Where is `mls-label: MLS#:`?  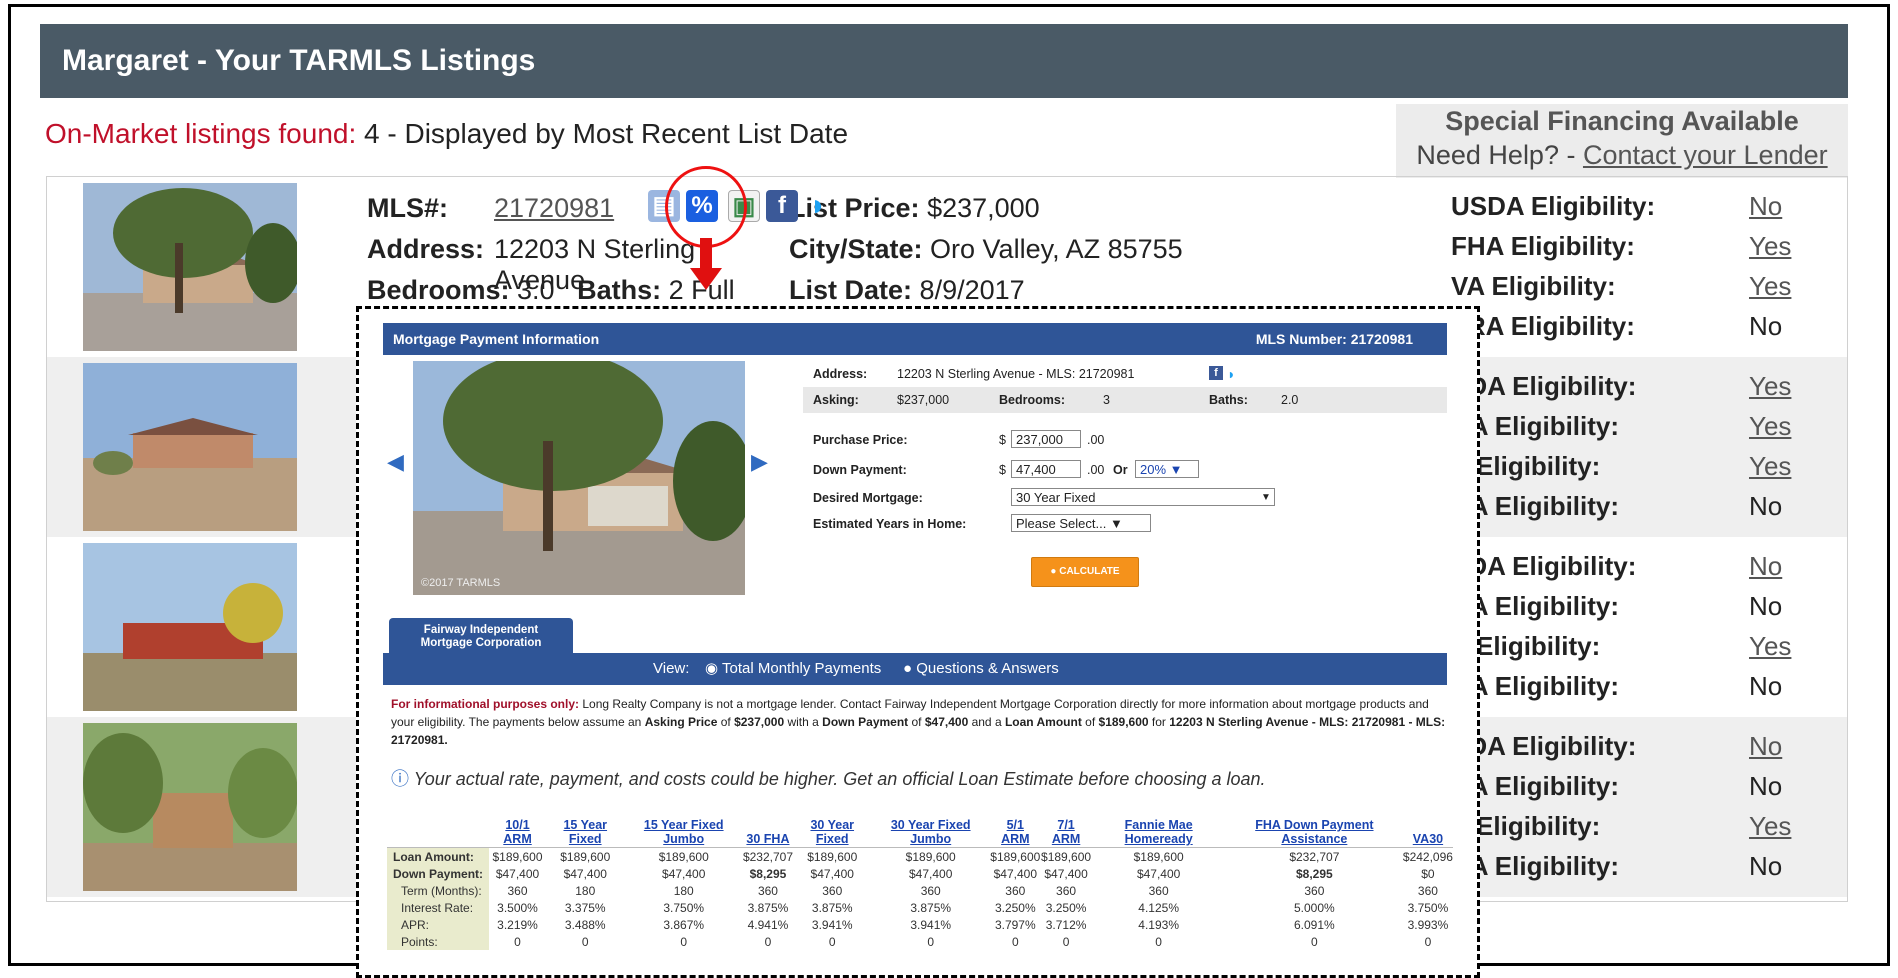
mls-label: MLS#: is located at coordinates (407, 208).